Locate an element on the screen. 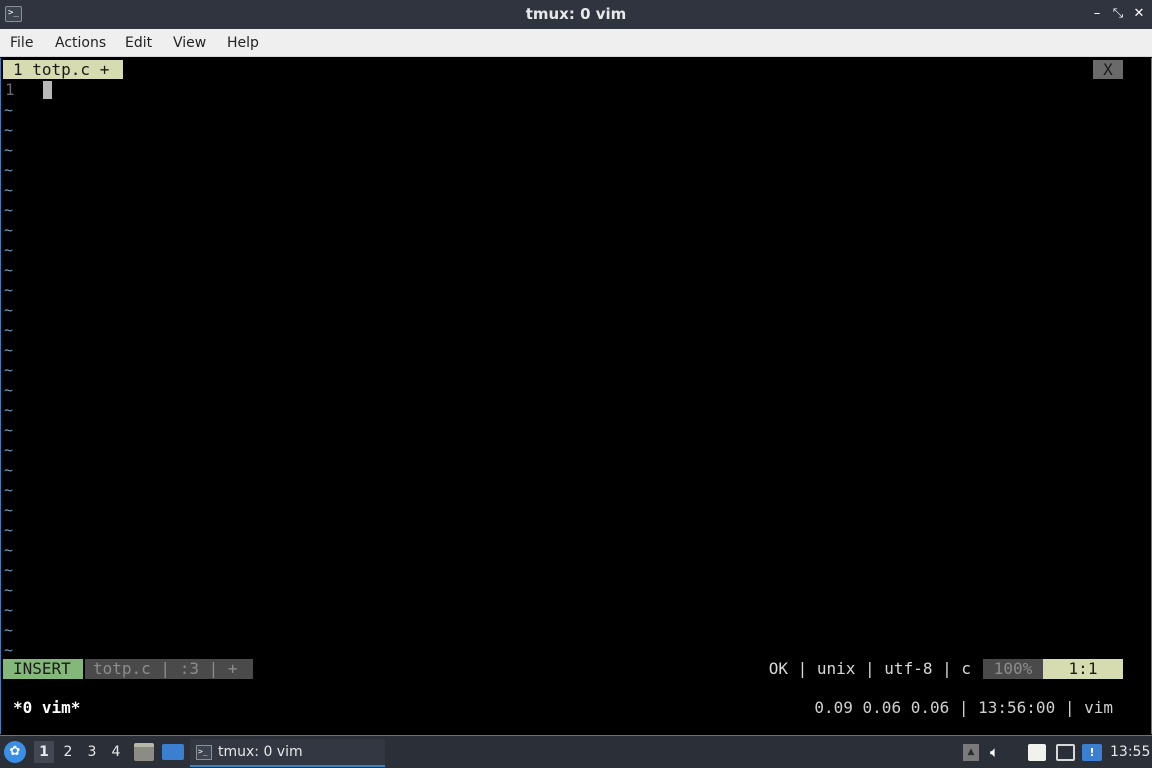 This screenshot has height=768, width=1152. taskbar-task-tmux: >_ tmux: 0 vim is located at coordinates (287, 753).